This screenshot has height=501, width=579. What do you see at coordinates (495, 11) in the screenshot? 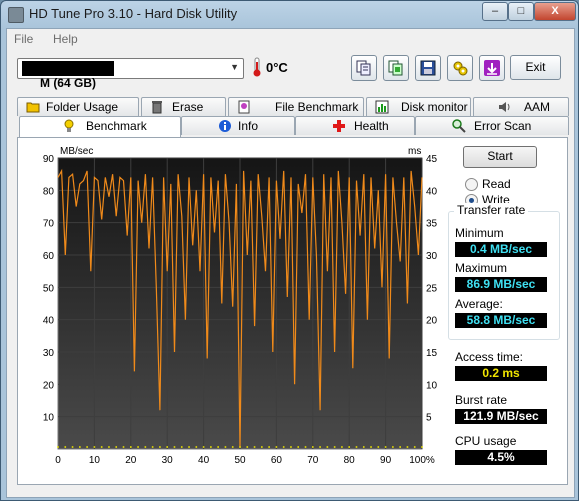
I see `minimize-button: –` at bounding box center [495, 11].